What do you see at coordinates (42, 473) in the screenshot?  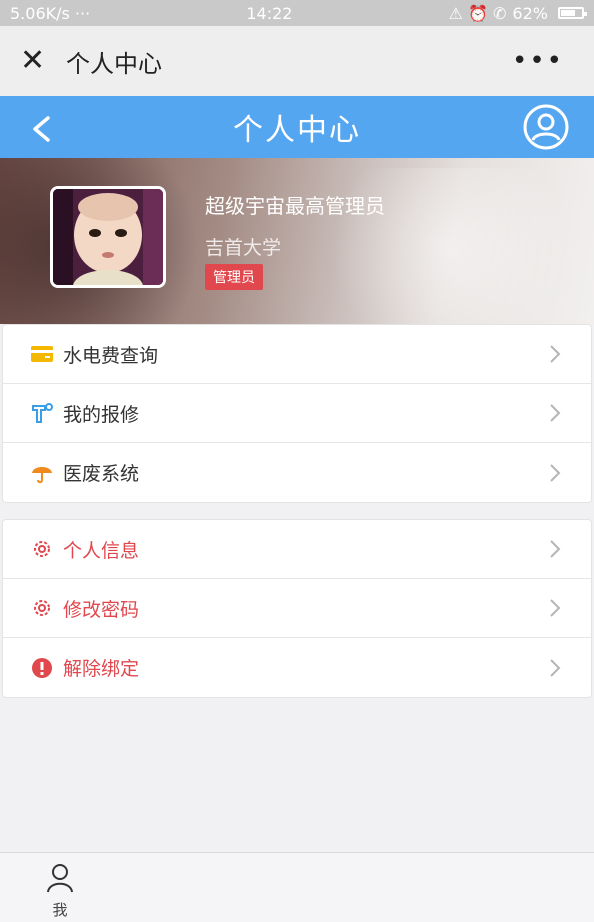 I see `umbrella-icon` at bounding box center [42, 473].